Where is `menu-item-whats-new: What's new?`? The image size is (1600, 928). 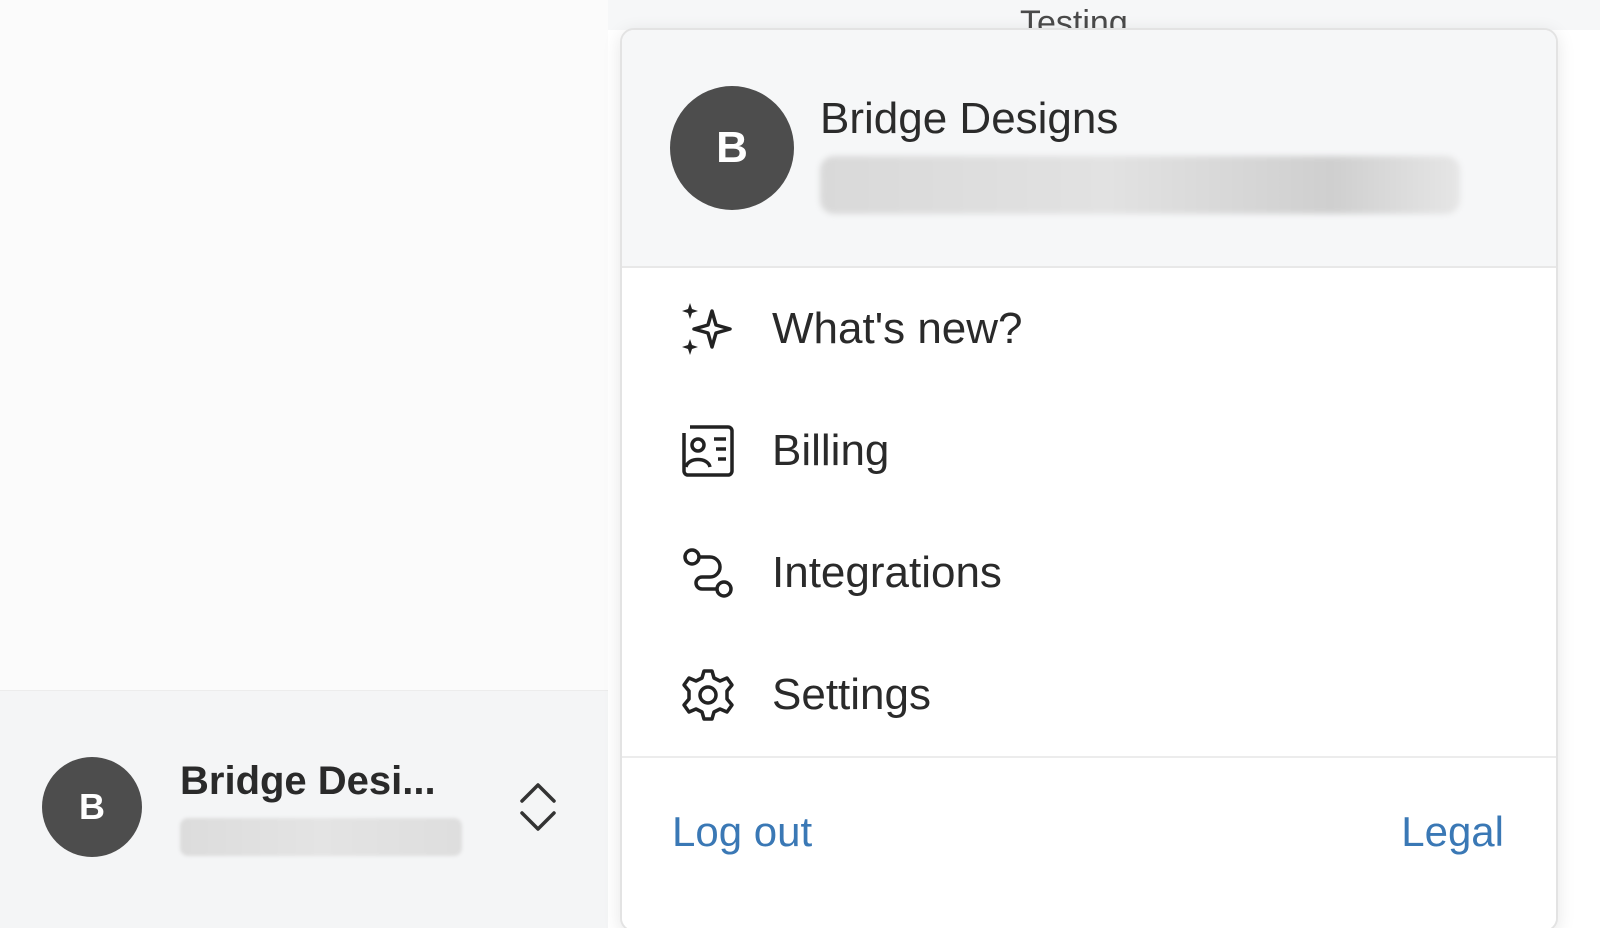
menu-item-whats-new: What's new? is located at coordinates (1089, 329).